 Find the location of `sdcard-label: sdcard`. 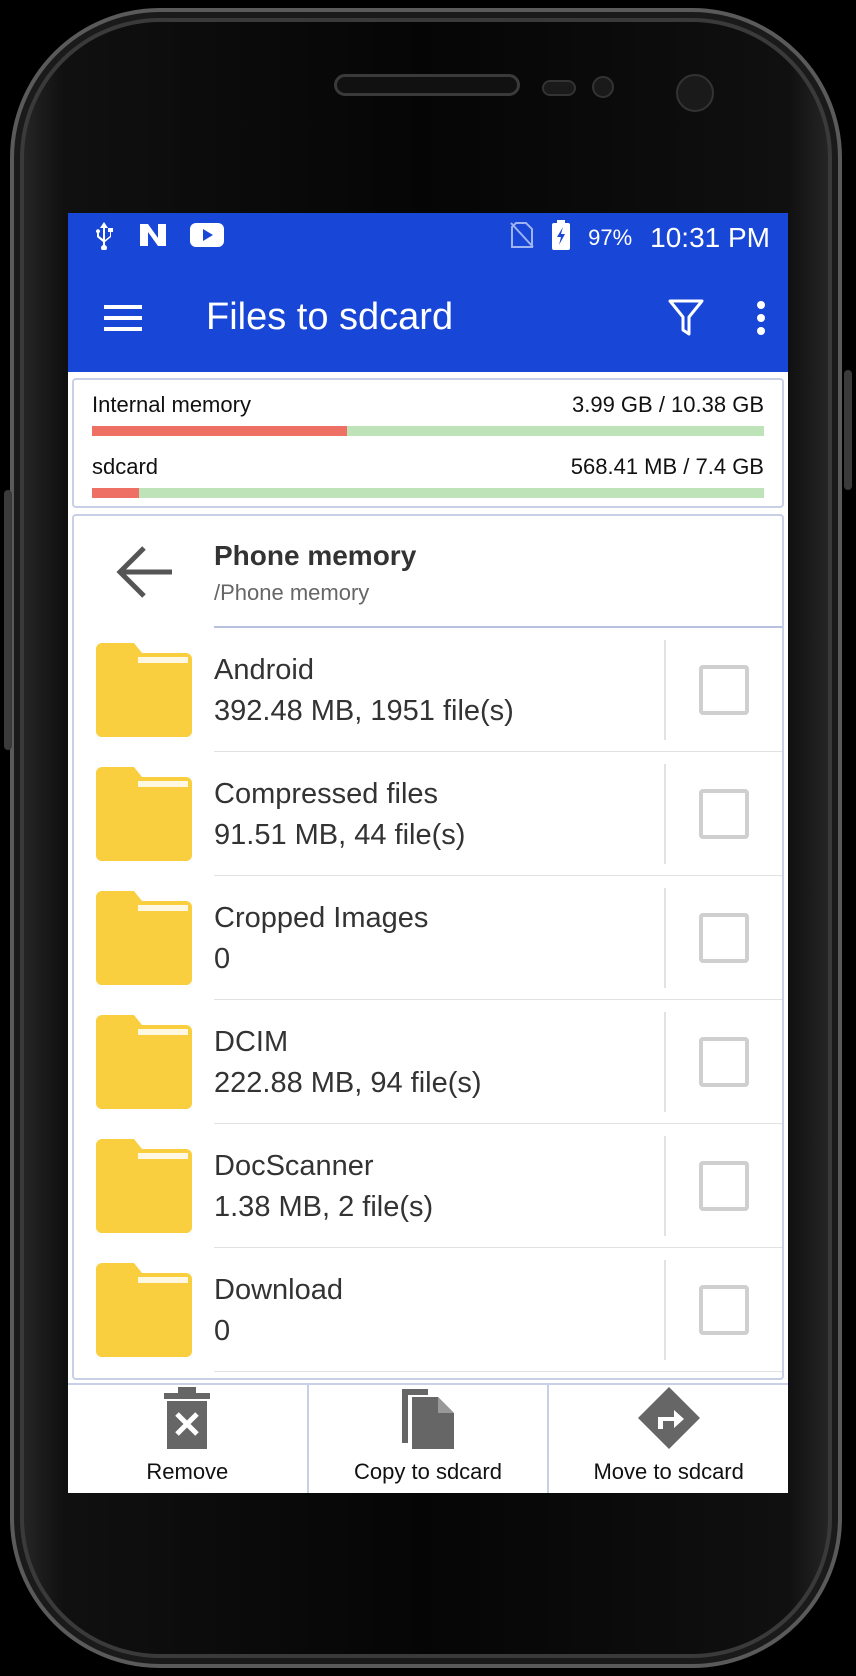

sdcard-label: sdcard is located at coordinates (125, 466).